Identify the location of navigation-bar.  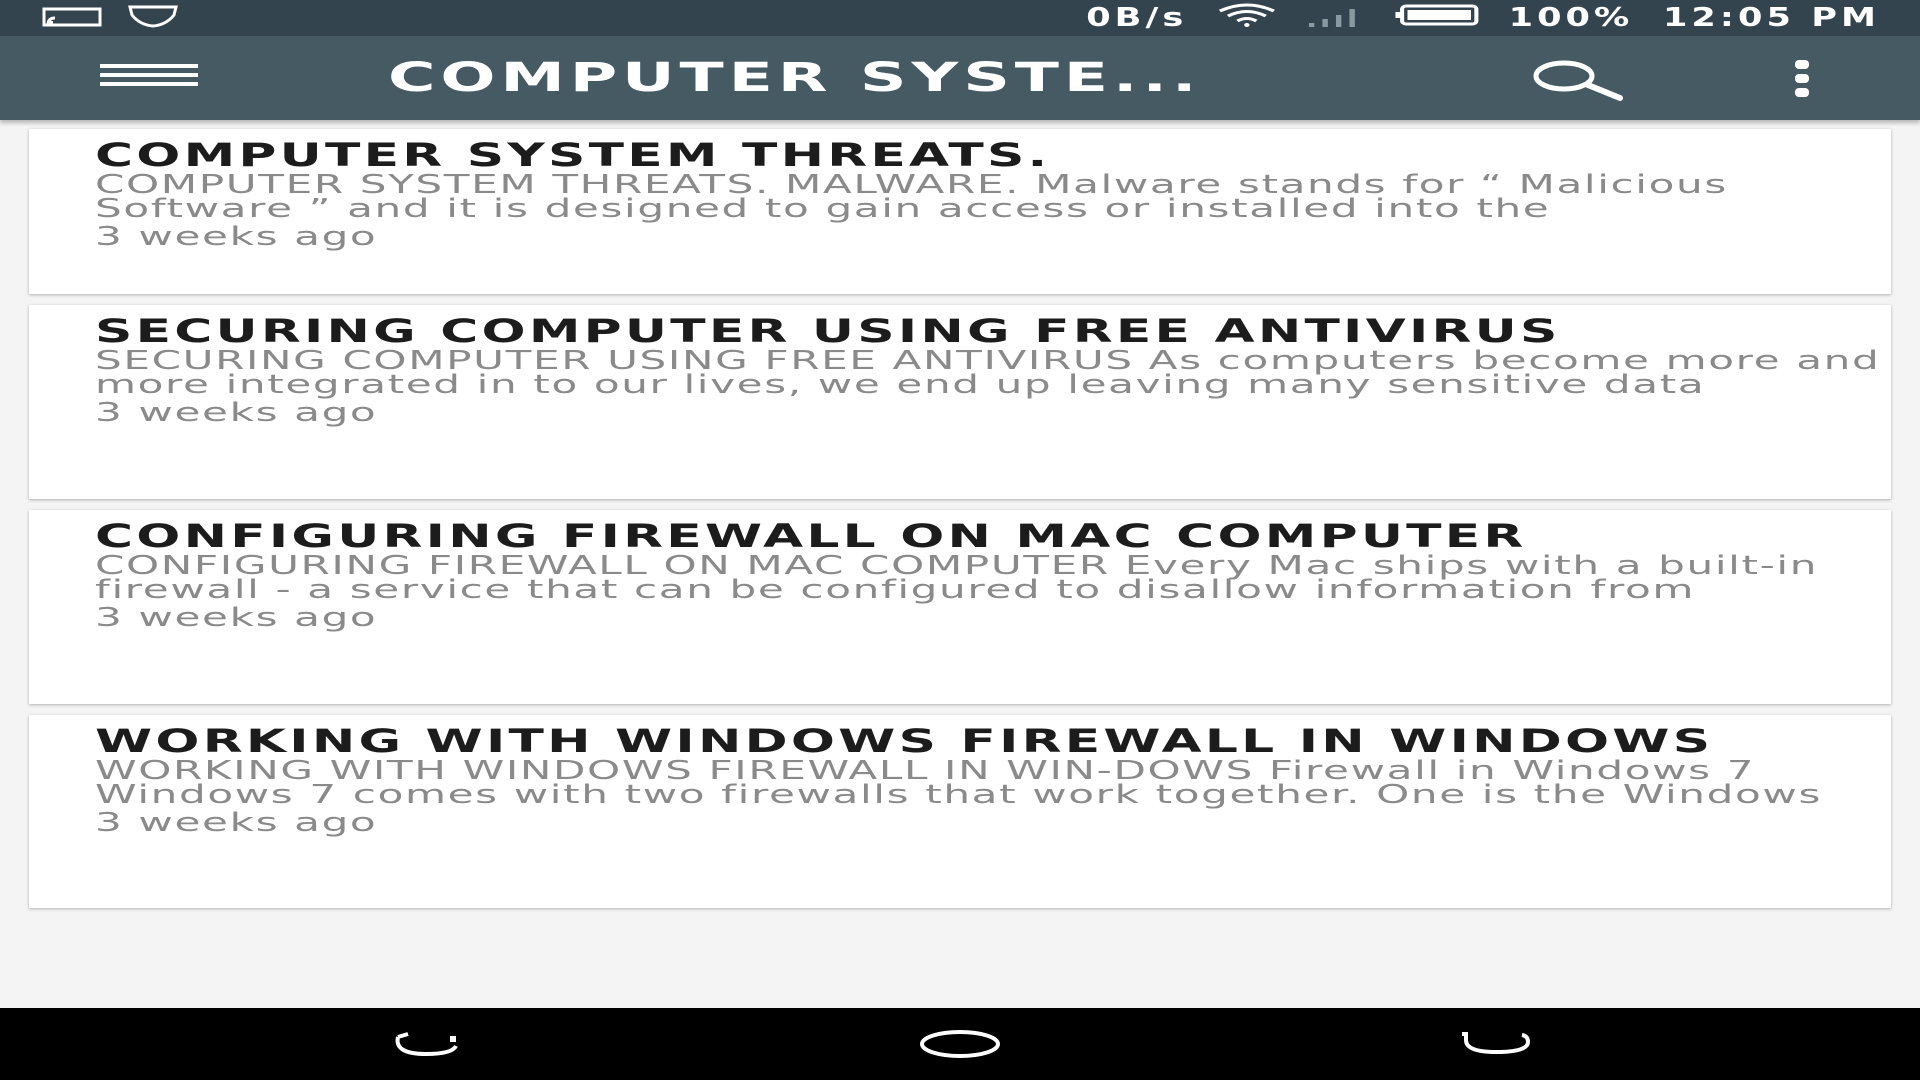
(960, 1044).